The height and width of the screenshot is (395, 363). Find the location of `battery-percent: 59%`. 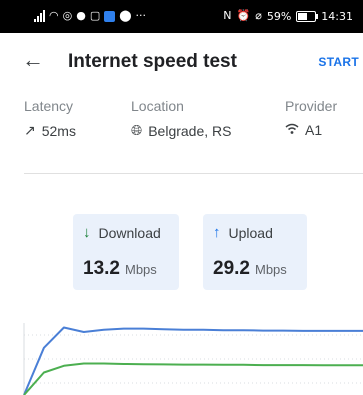

battery-percent: 59% is located at coordinates (279, 16).